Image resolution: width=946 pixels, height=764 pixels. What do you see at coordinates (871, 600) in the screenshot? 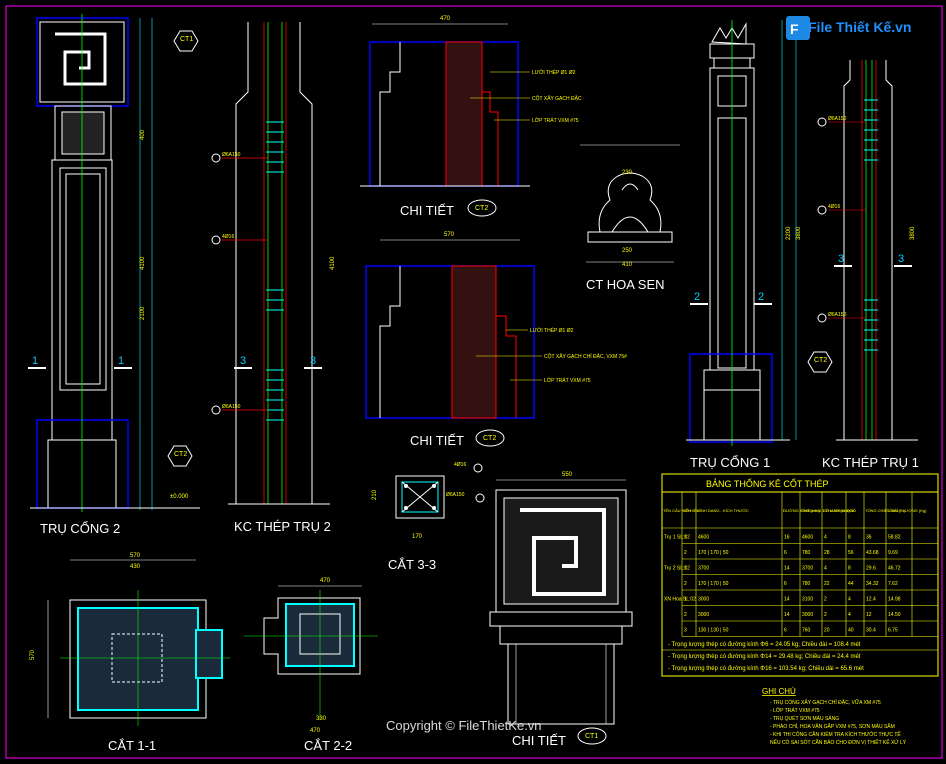
I see `table-cell: 12.4` at bounding box center [871, 600].